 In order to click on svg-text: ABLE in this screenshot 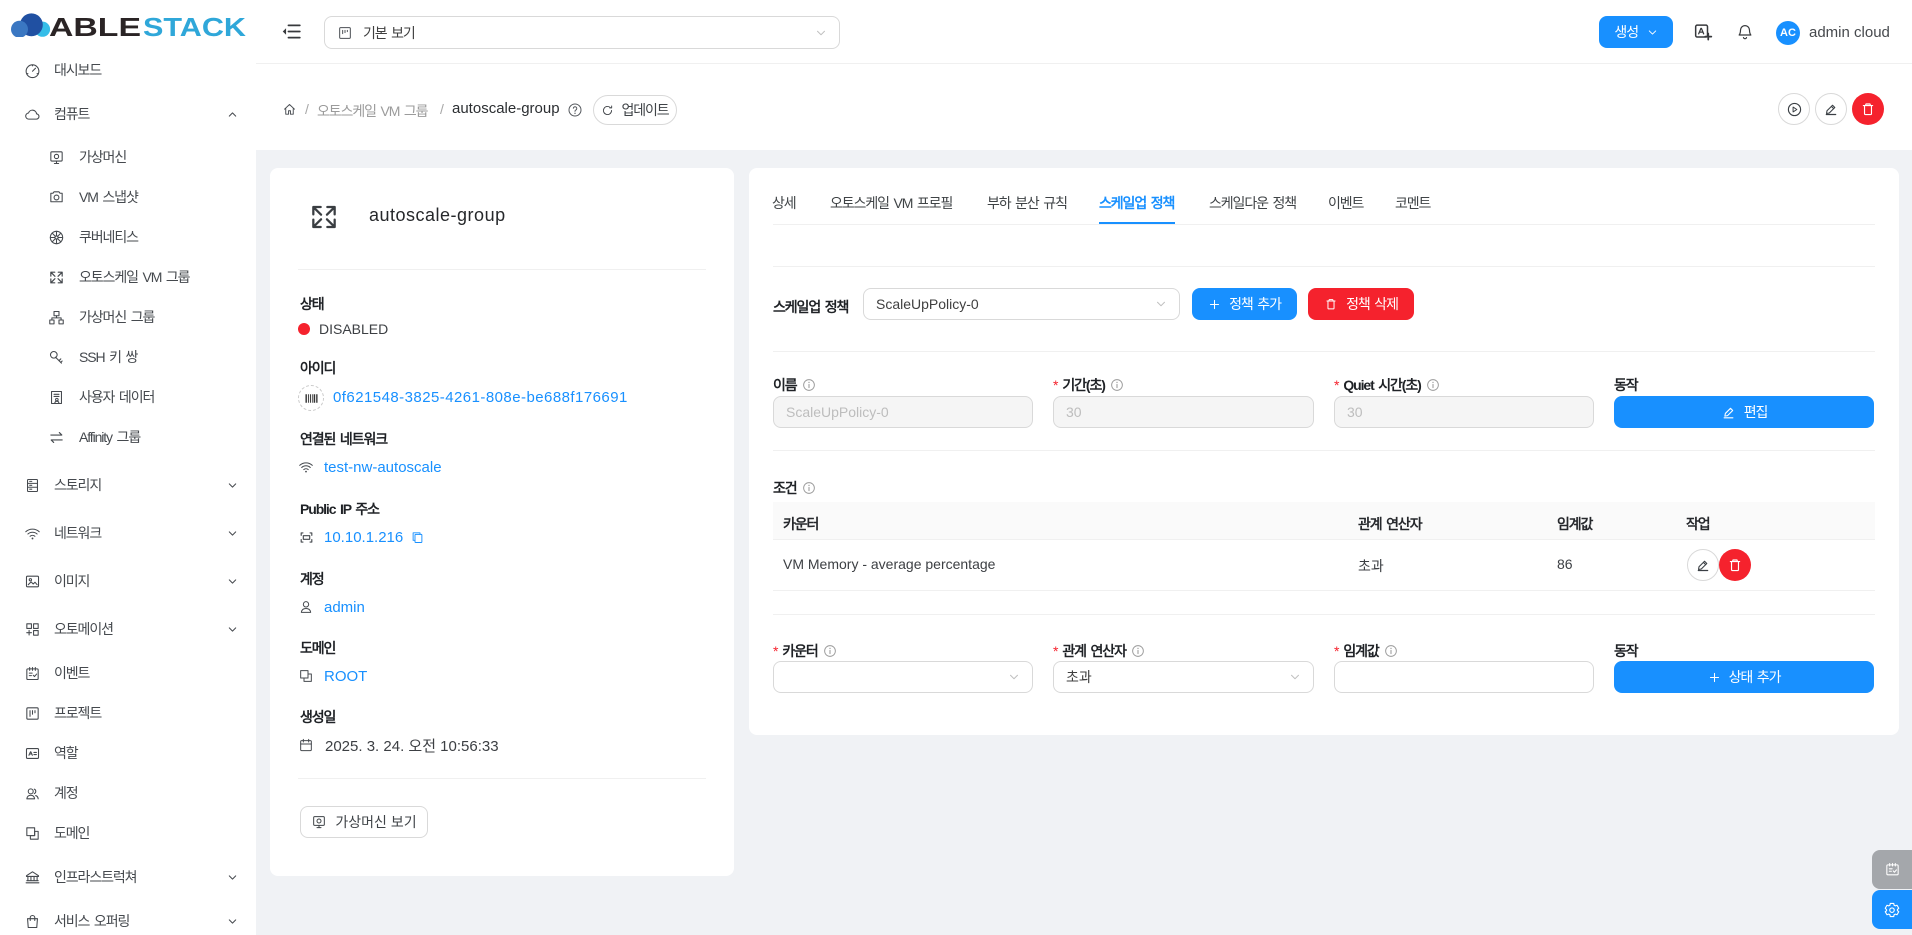, I will do `click(95, 25)`.